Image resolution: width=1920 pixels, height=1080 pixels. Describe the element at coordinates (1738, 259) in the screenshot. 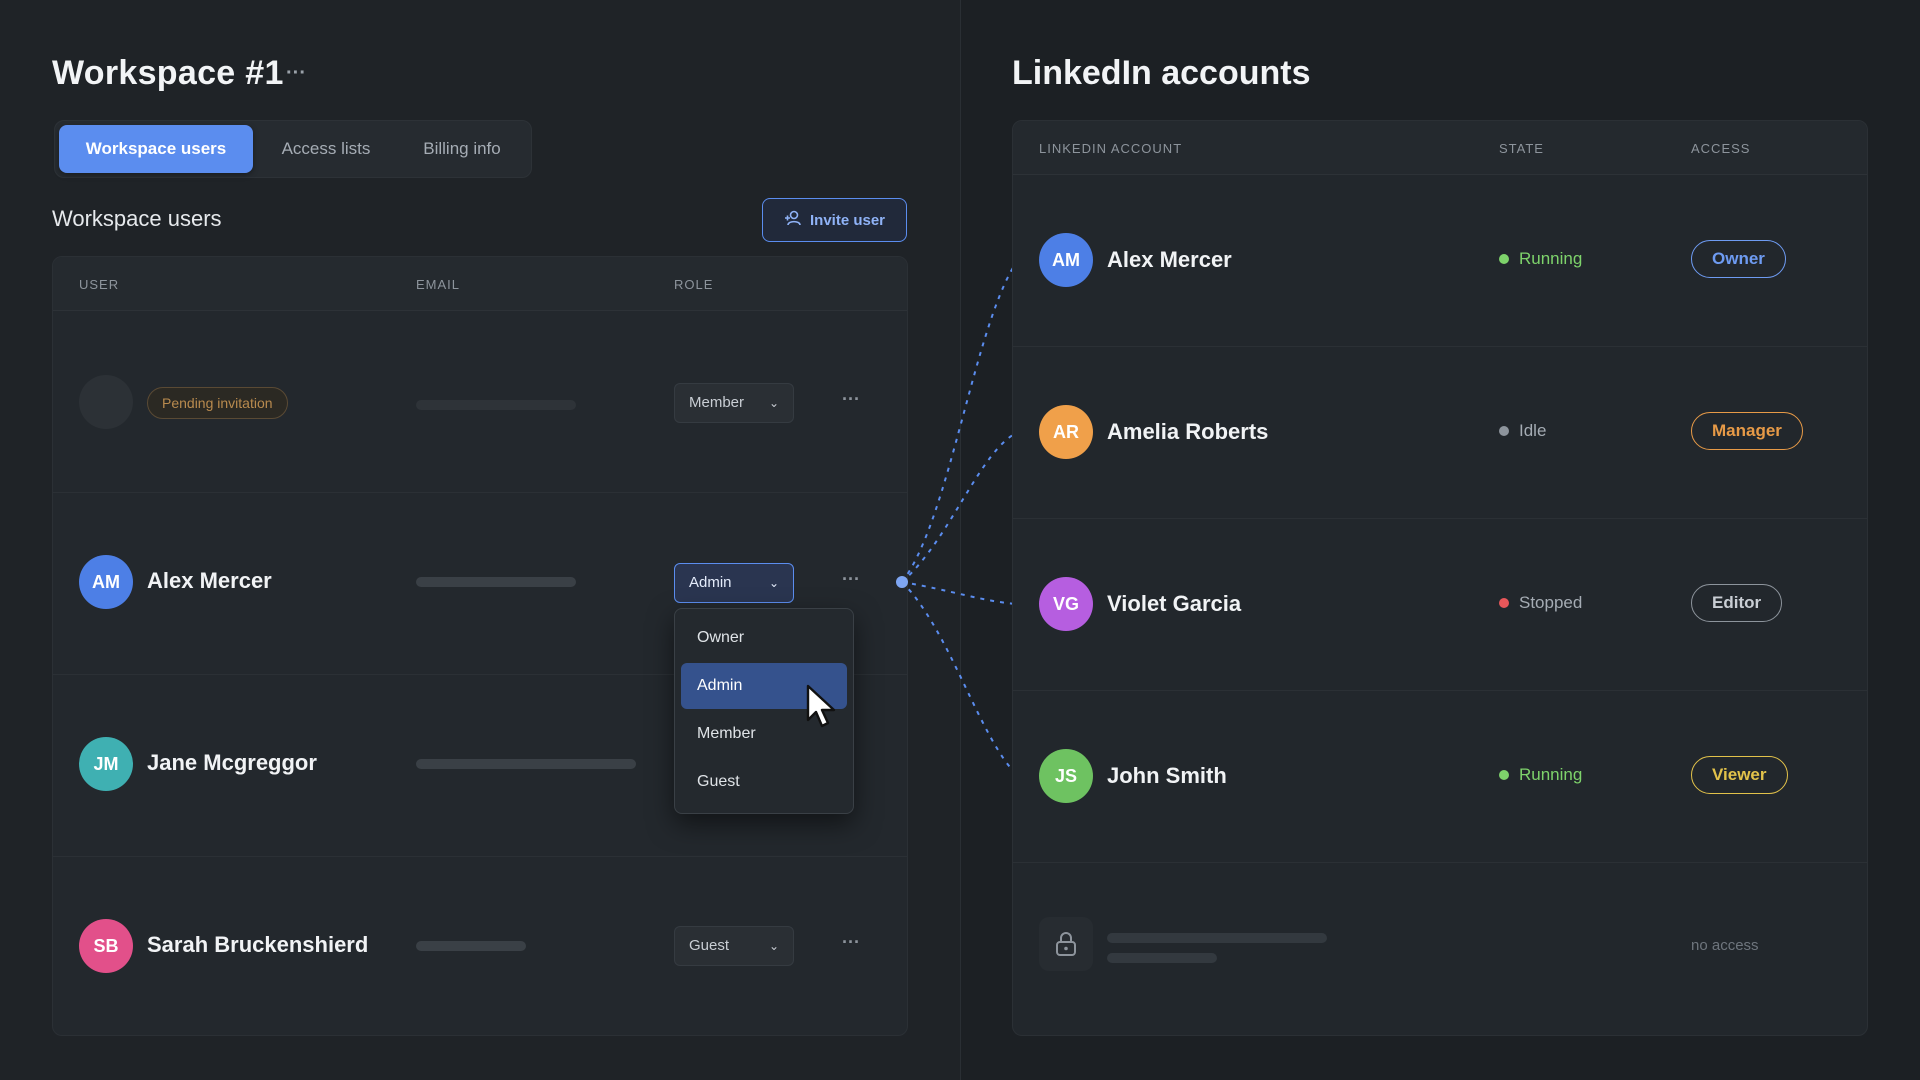

I see `access-badge: Owner` at that location.